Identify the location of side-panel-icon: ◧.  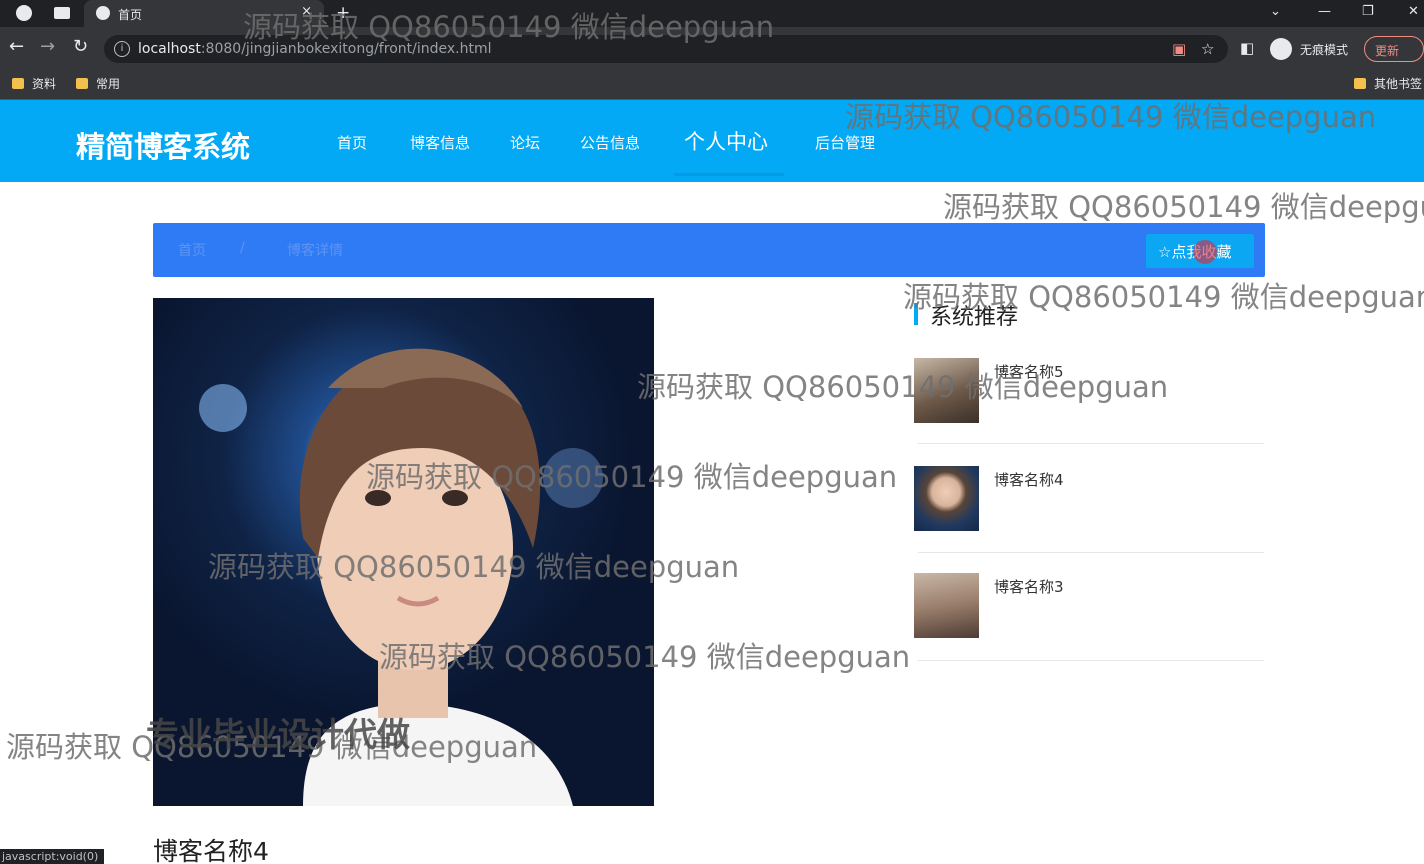
(1247, 48).